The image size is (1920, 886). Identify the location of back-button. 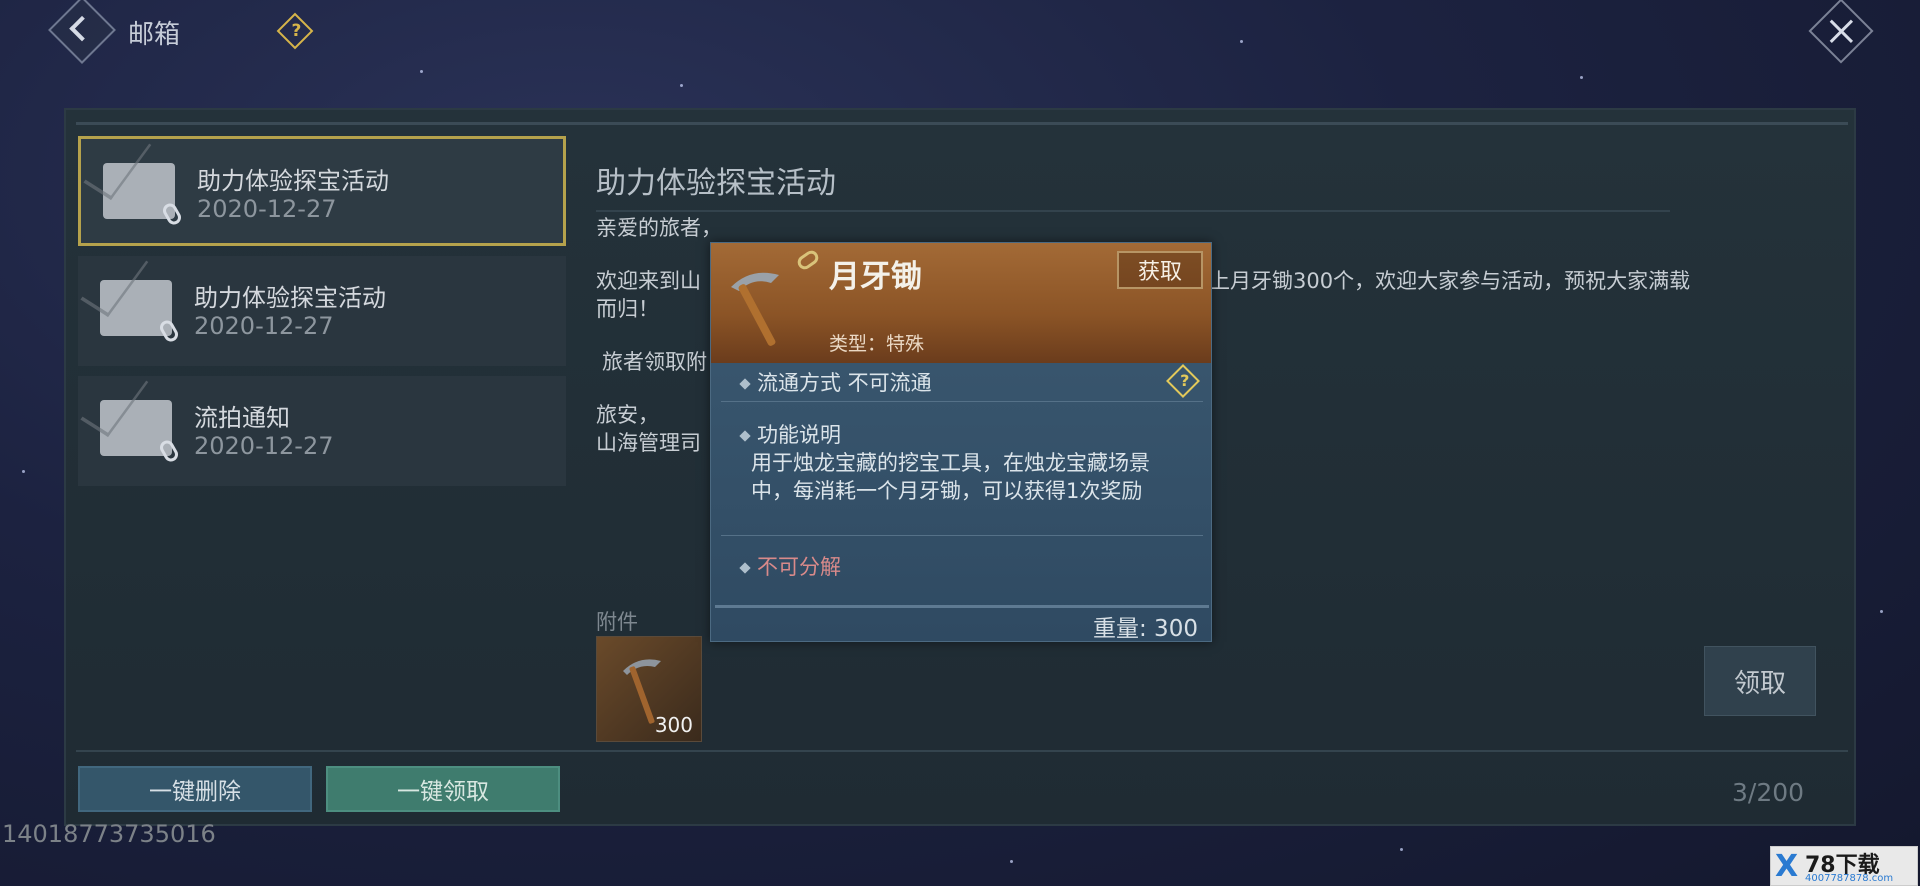
(82, 32).